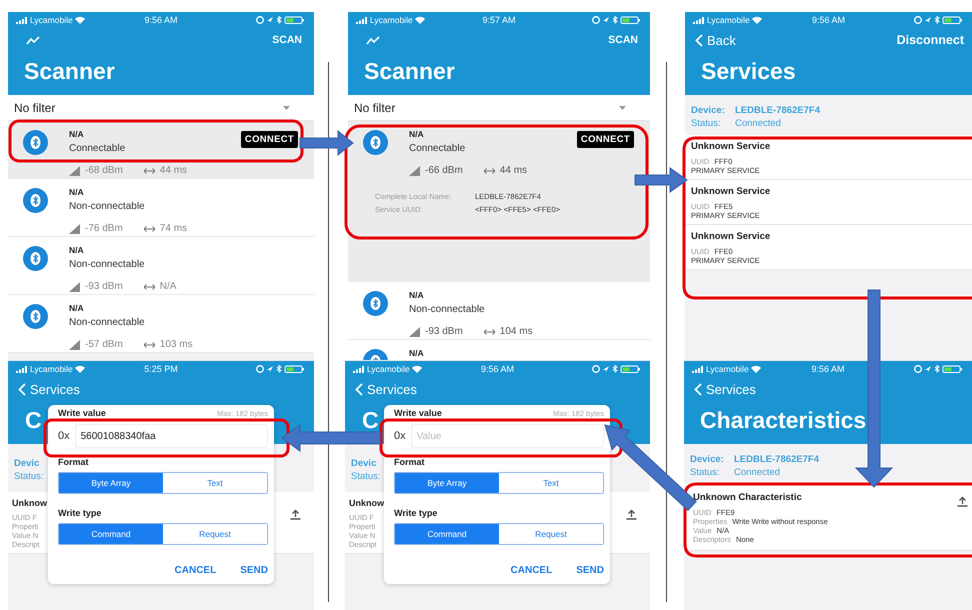 The height and width of the screenshot is (610, 972). I want to click on back-button: Back, so click(715, 40).